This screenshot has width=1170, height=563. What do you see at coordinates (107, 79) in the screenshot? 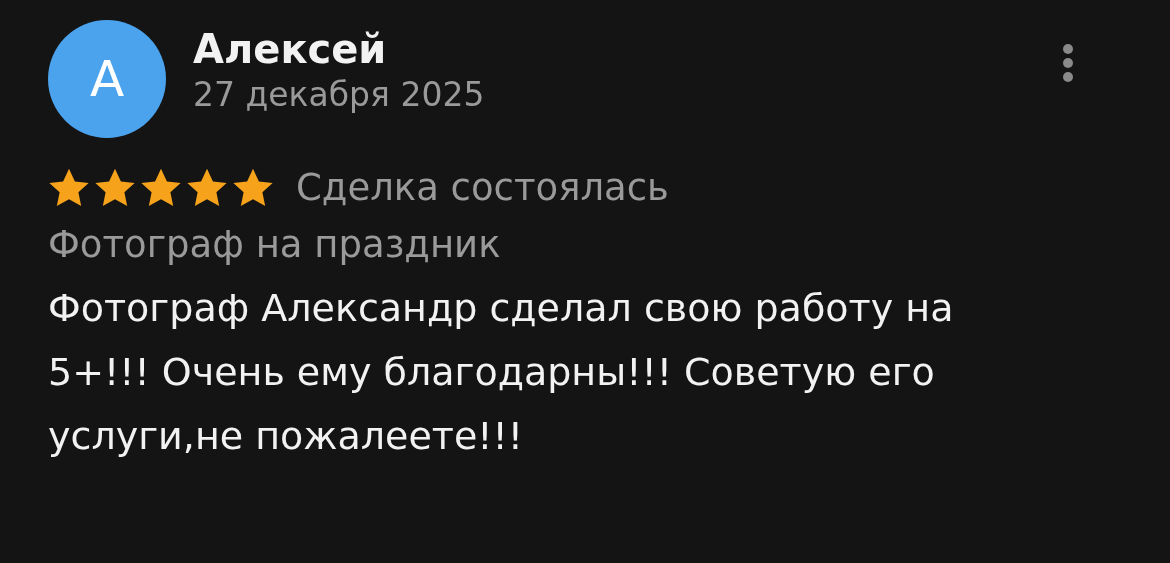
I see `avatar: А` at bounding box center [107, 79].